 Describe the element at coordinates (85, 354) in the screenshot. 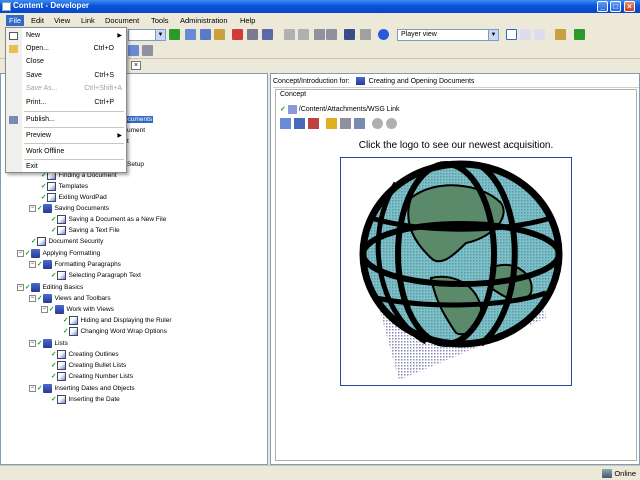

I see `tree-item: ✓ Creating Outlines` at that location.